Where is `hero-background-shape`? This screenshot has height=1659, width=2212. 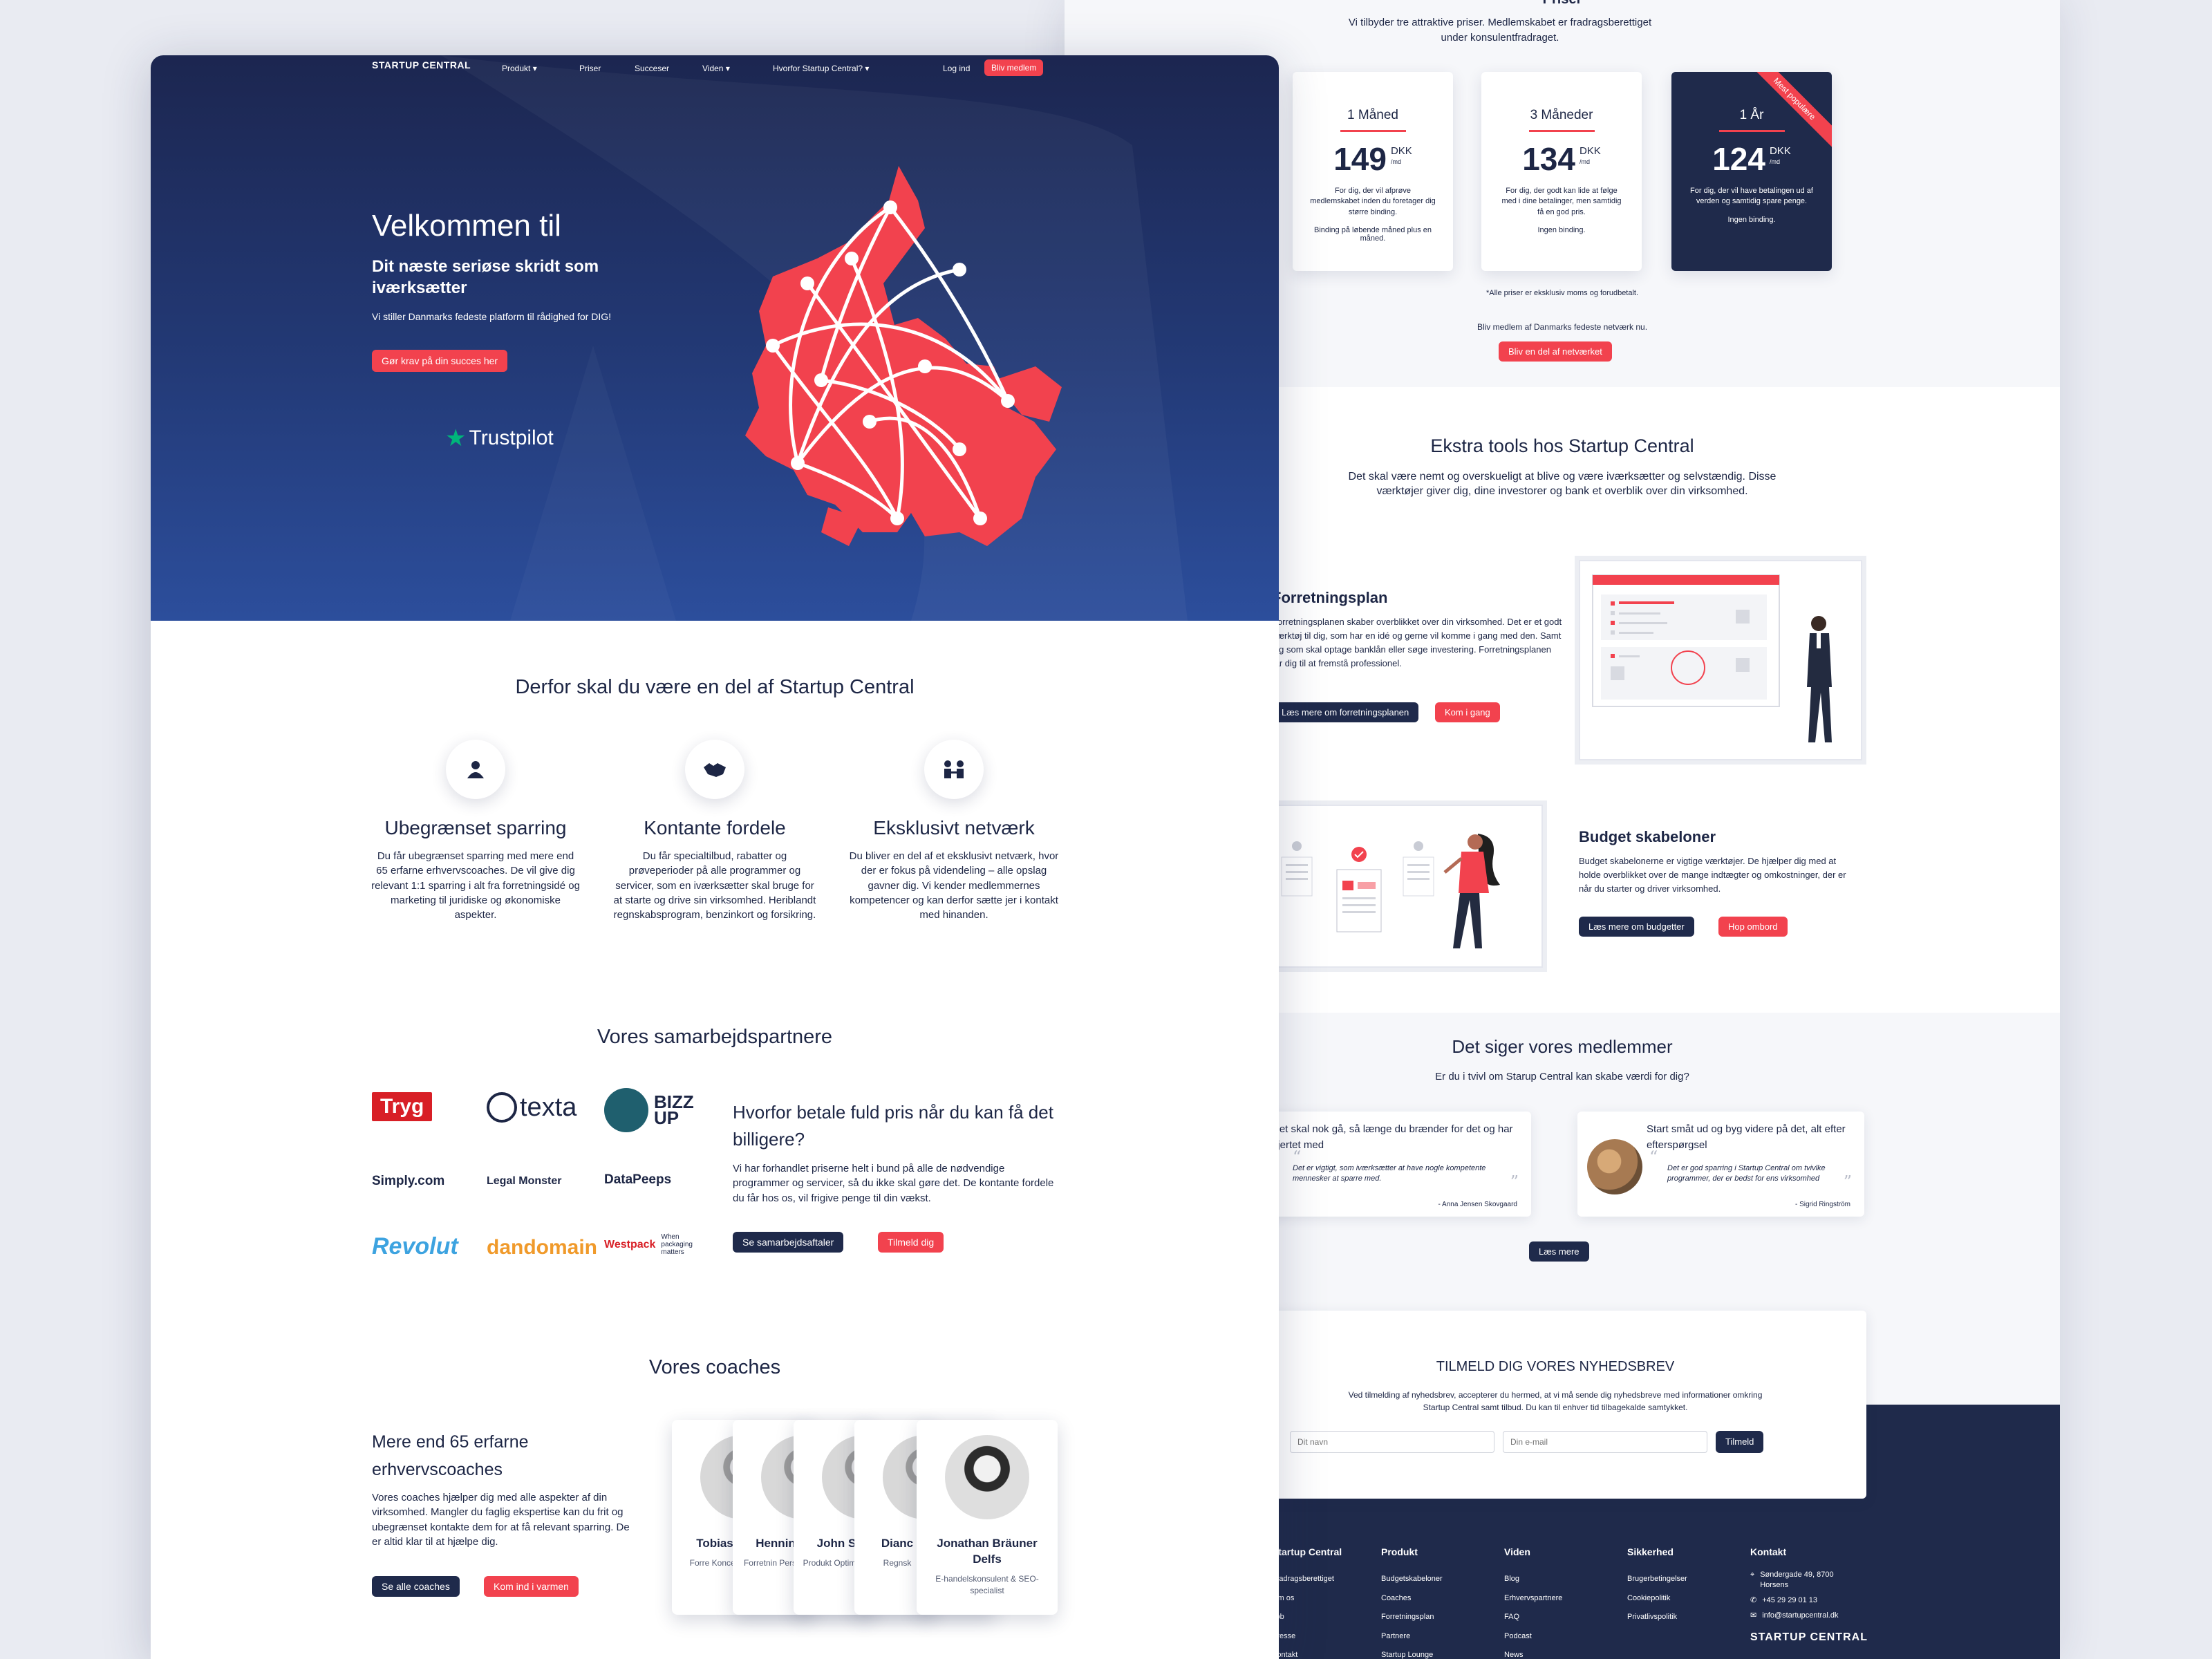 hero-background-shape is located at coordinates (814, 338).